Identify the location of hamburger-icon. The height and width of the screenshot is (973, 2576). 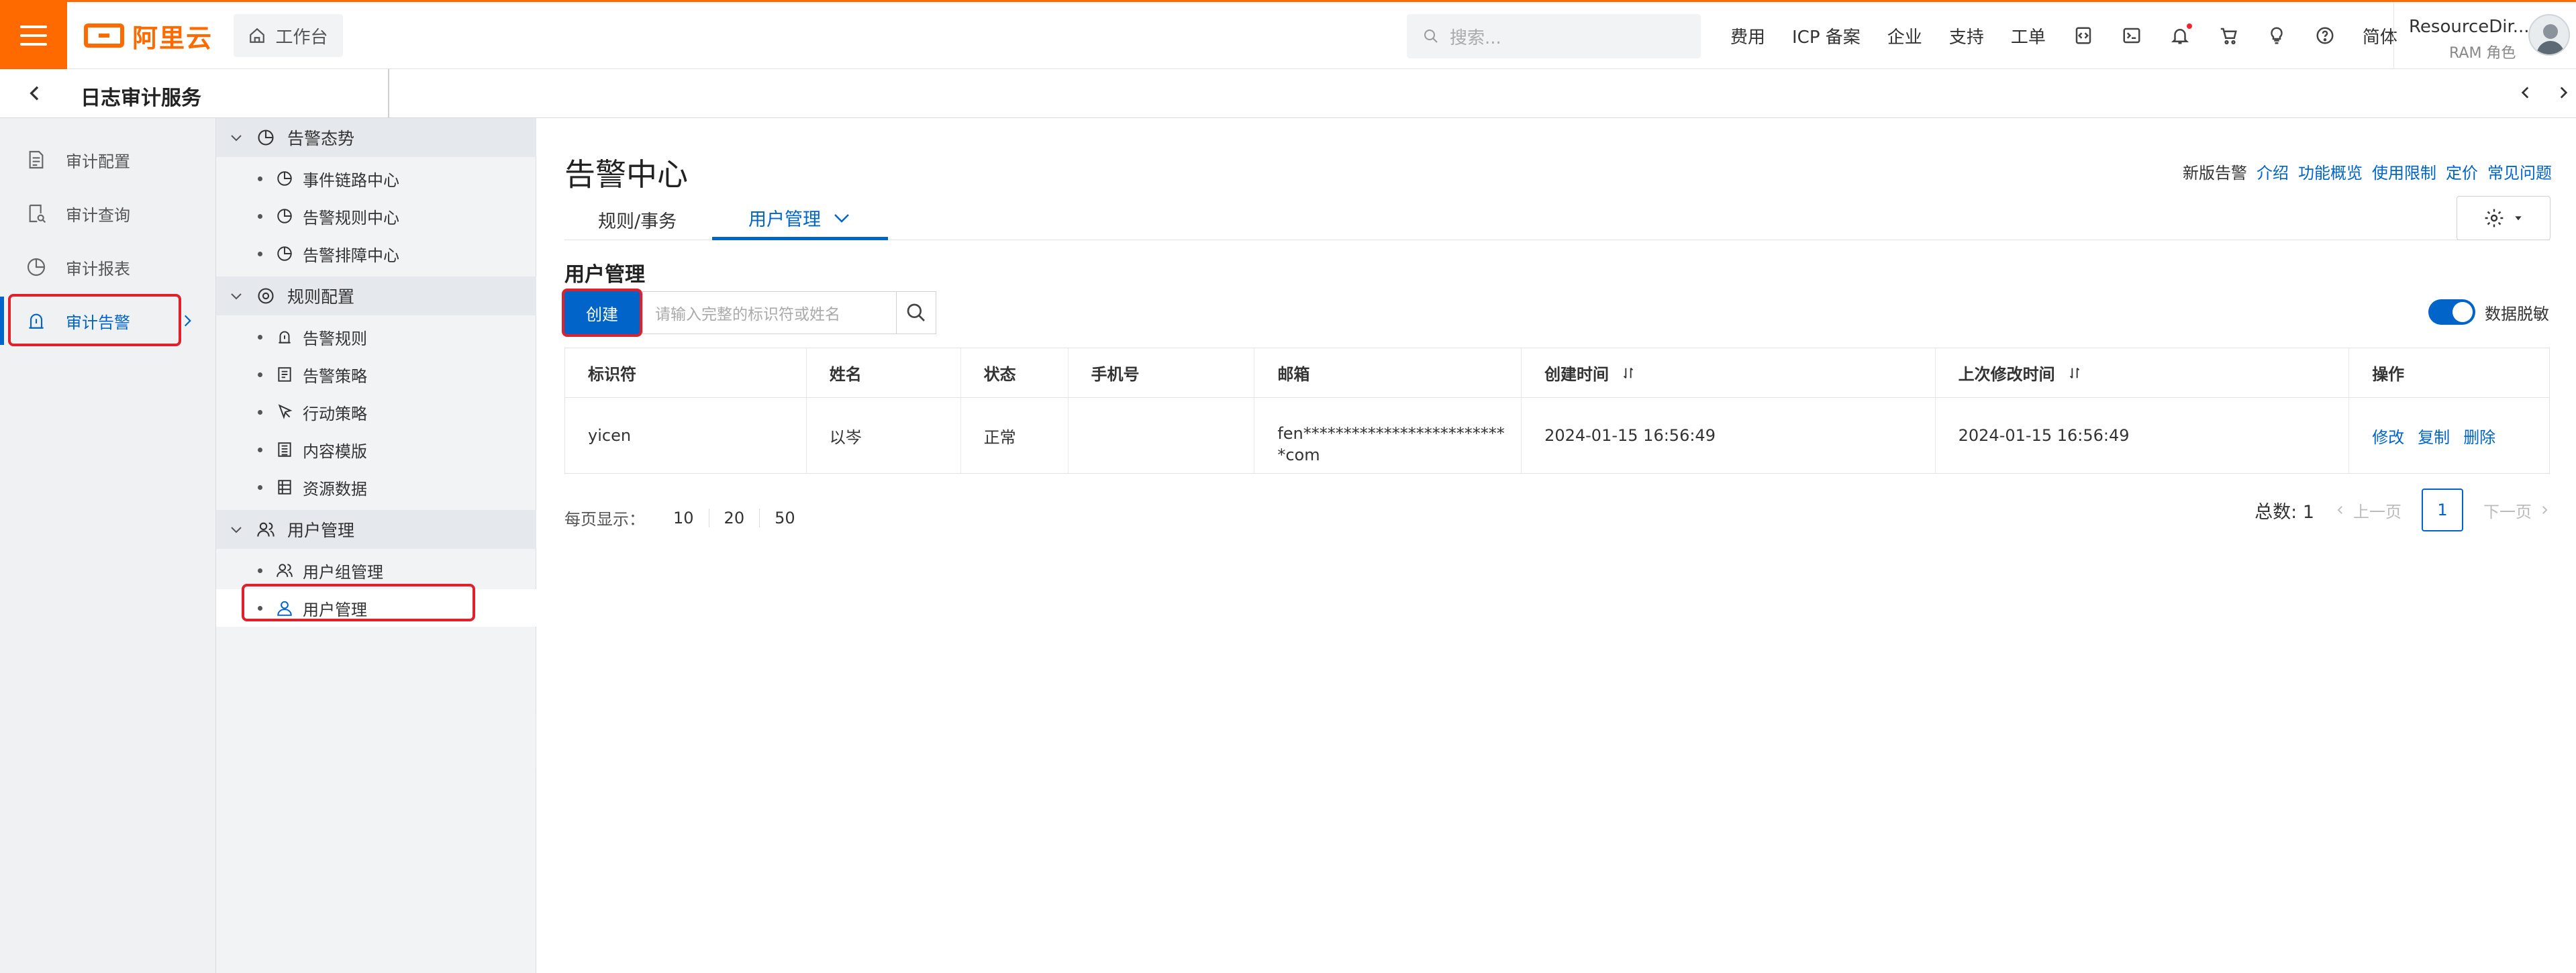
(33, 35).